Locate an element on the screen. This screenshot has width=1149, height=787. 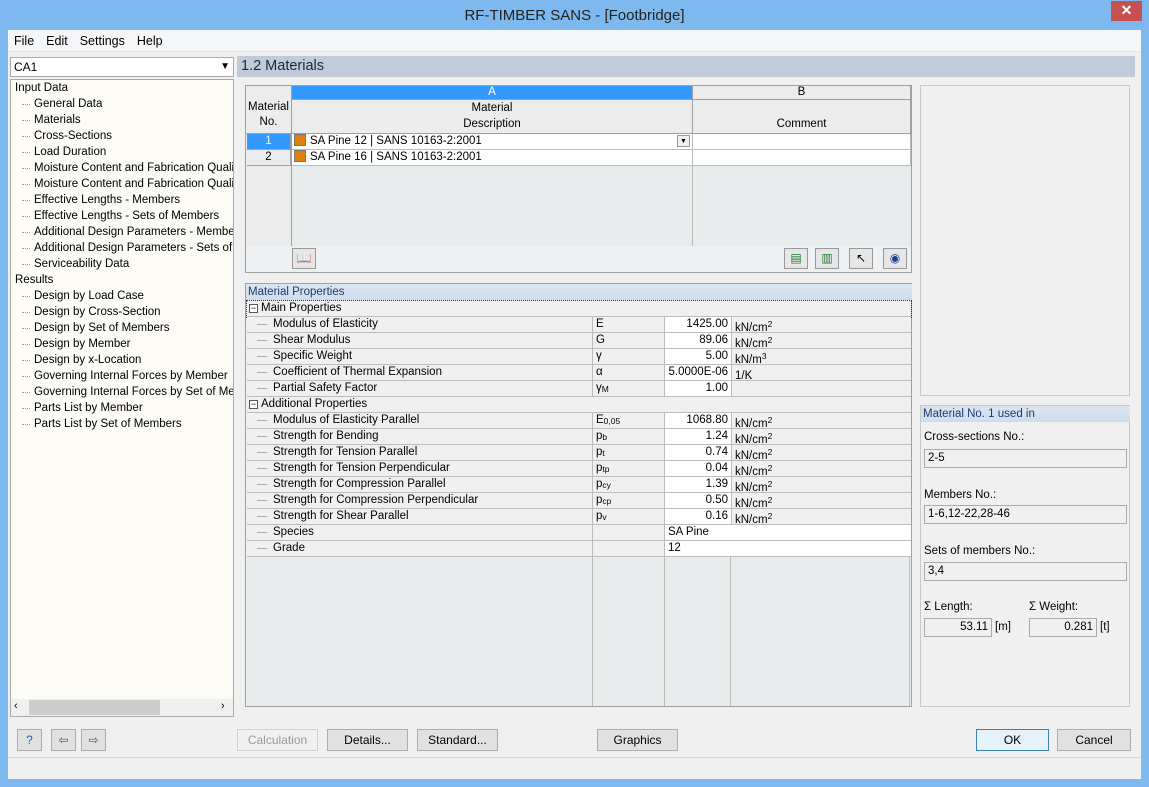
tree-item: Design by Set of Members is located at coordinates (96, 328).